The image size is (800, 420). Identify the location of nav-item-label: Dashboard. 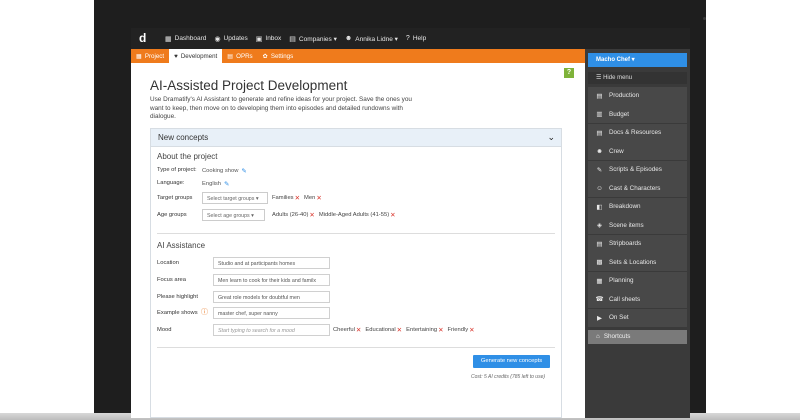
(190, 38).